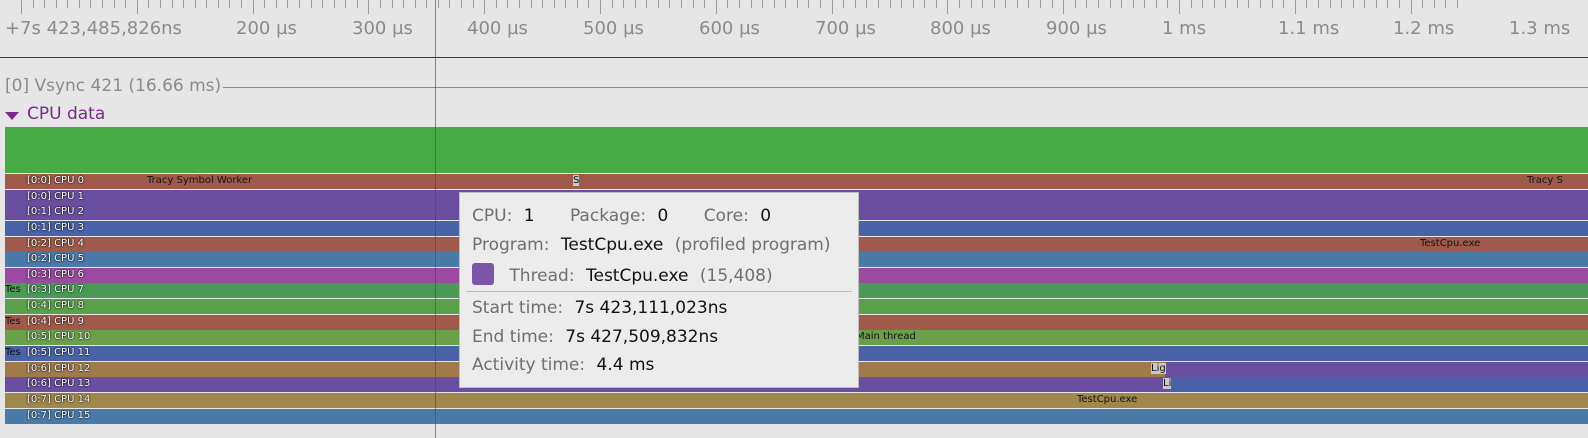 The width and height of the screenshot is (1588, 438). I want to click on cpu-row-label: [0:2] CPU 5, so click(55, 259).